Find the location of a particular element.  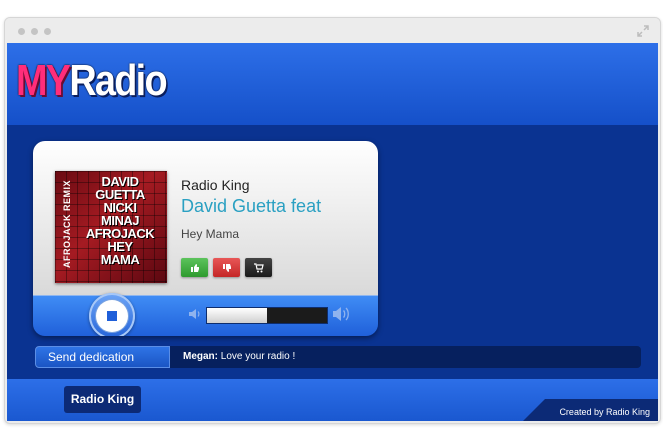

song-title: Hey Mama is located at coordinates (210, 234).